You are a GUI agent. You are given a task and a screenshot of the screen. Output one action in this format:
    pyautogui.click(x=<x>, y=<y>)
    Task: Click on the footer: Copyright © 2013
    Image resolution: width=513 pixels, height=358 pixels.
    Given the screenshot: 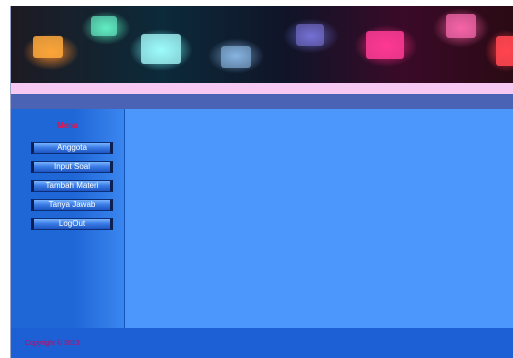 What is the action you would take?
    pyautogui.click(x=262, y=343)
    